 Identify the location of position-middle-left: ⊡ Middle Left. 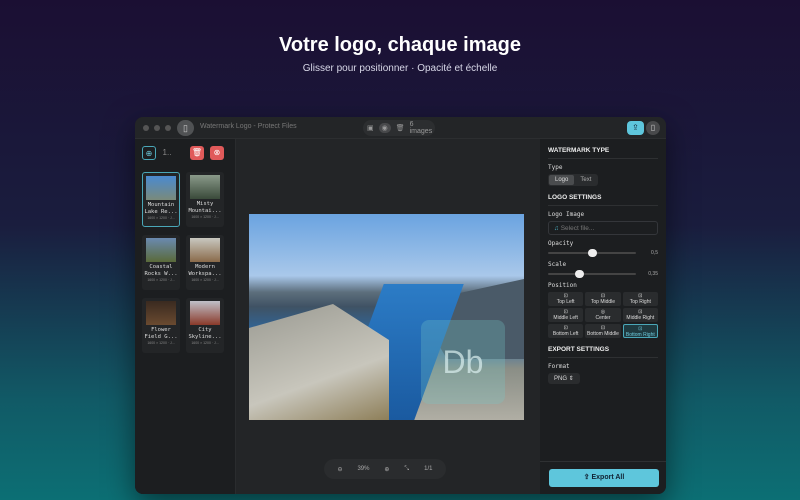
(566, 315).